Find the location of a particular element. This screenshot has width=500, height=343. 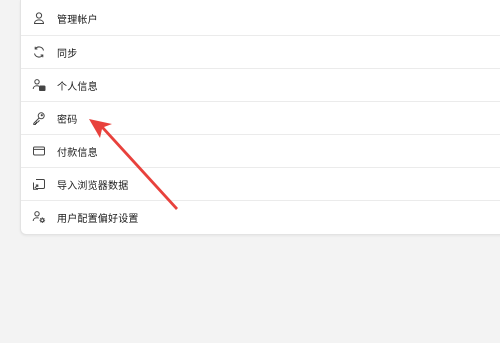

settings-item-label: 付款信息 is located at coordinates (77, 153).